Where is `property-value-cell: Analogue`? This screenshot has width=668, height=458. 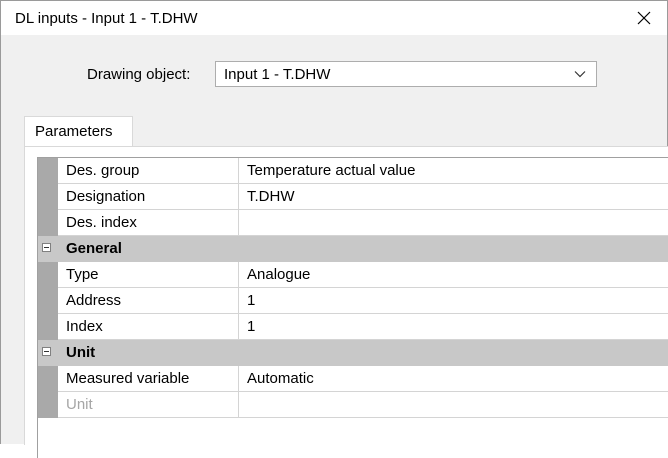
property-value-cell: Analogue is located at coordinates (453, 275).